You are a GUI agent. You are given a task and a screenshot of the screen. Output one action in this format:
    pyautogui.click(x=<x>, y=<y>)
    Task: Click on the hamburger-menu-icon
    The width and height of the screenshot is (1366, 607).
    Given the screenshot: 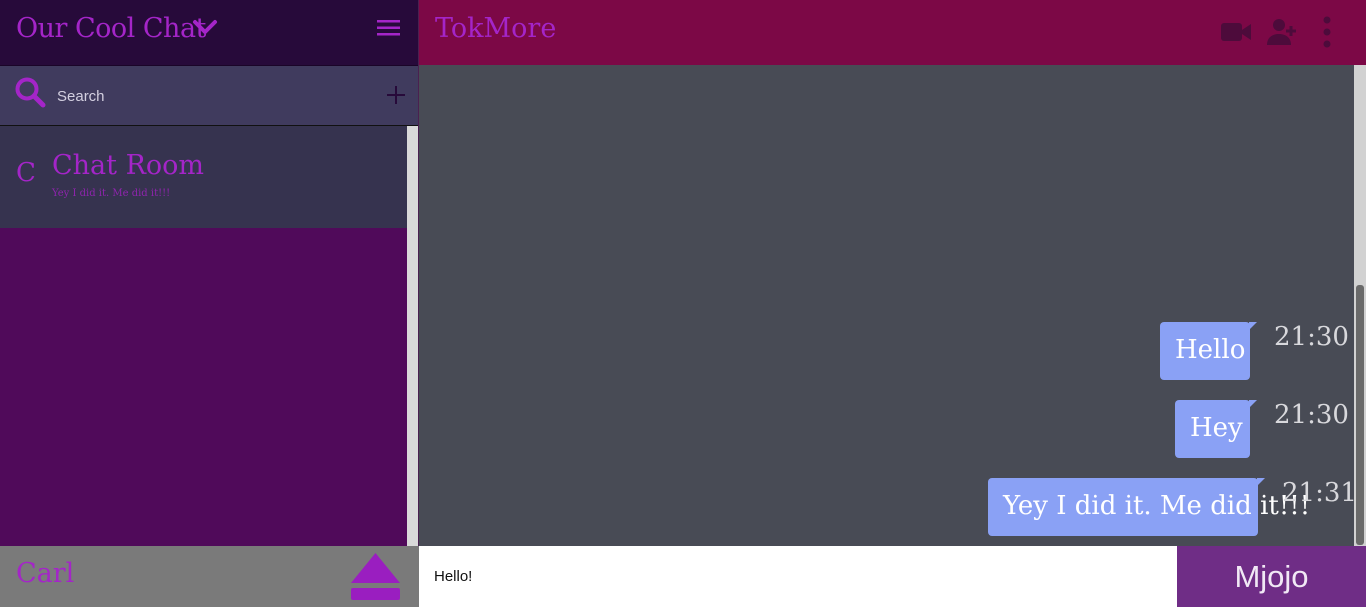 What is the action you would take?
    pyautogui.click(x=389, y=28)
    